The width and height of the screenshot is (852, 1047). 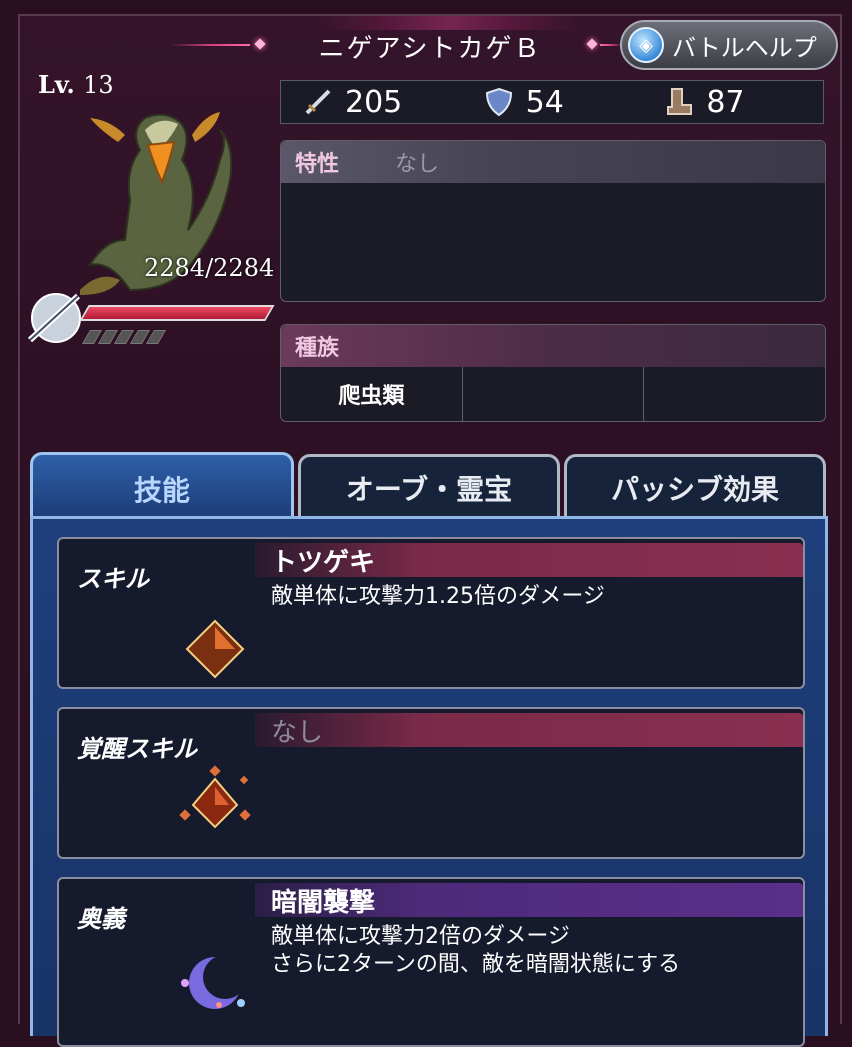 What do you see at coordinates (553, 346) in the screenshot?
I see `race-header: 種族` at bounding box center [553, 346].